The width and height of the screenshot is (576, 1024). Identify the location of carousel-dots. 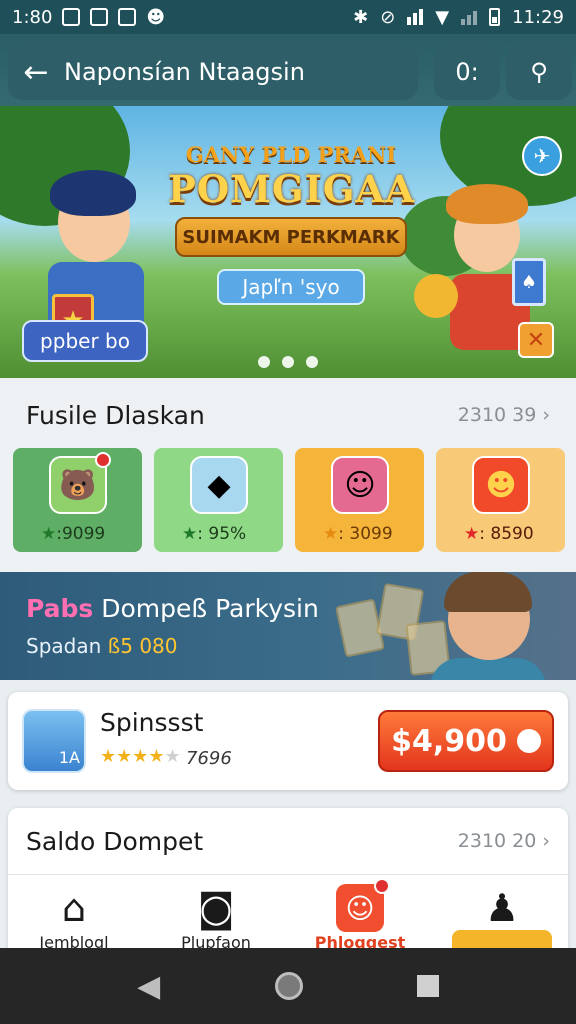
(288, 362).